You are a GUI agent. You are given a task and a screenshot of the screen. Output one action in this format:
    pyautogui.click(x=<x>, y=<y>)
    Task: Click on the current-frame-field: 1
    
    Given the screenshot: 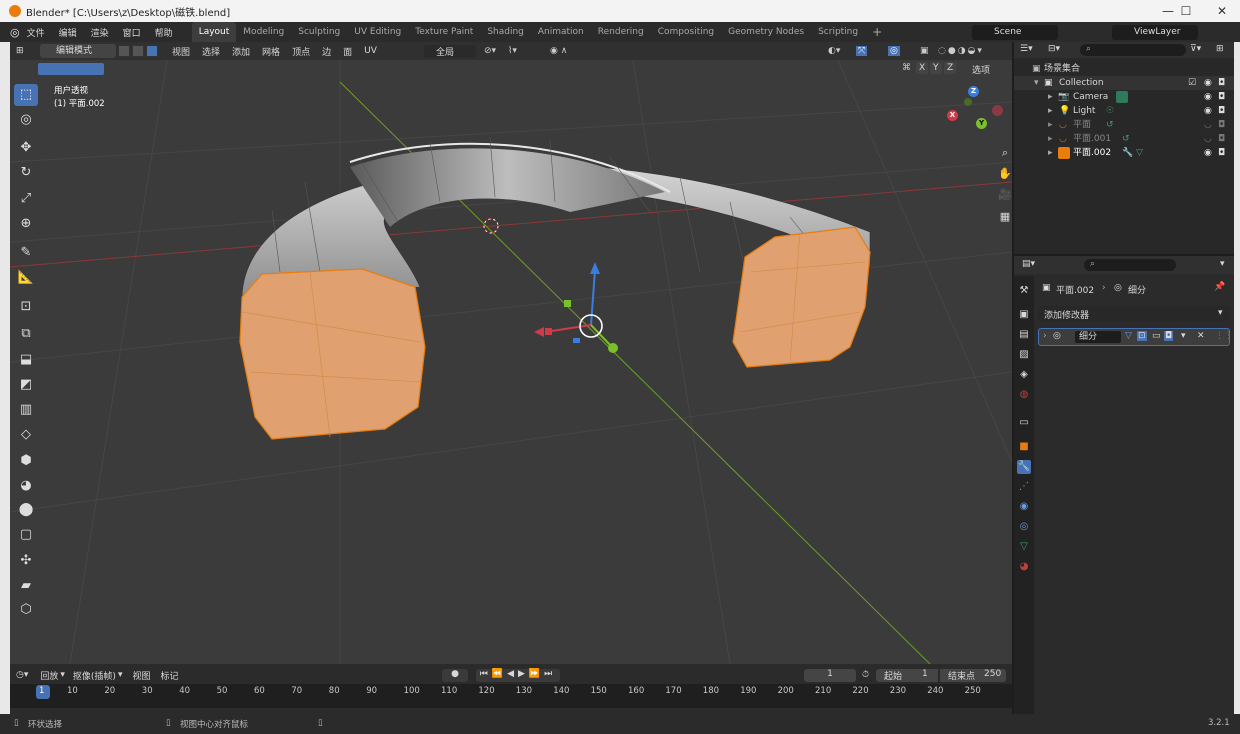 What is the action you would take?
    pyautogui.click(x=830, y=675)
    